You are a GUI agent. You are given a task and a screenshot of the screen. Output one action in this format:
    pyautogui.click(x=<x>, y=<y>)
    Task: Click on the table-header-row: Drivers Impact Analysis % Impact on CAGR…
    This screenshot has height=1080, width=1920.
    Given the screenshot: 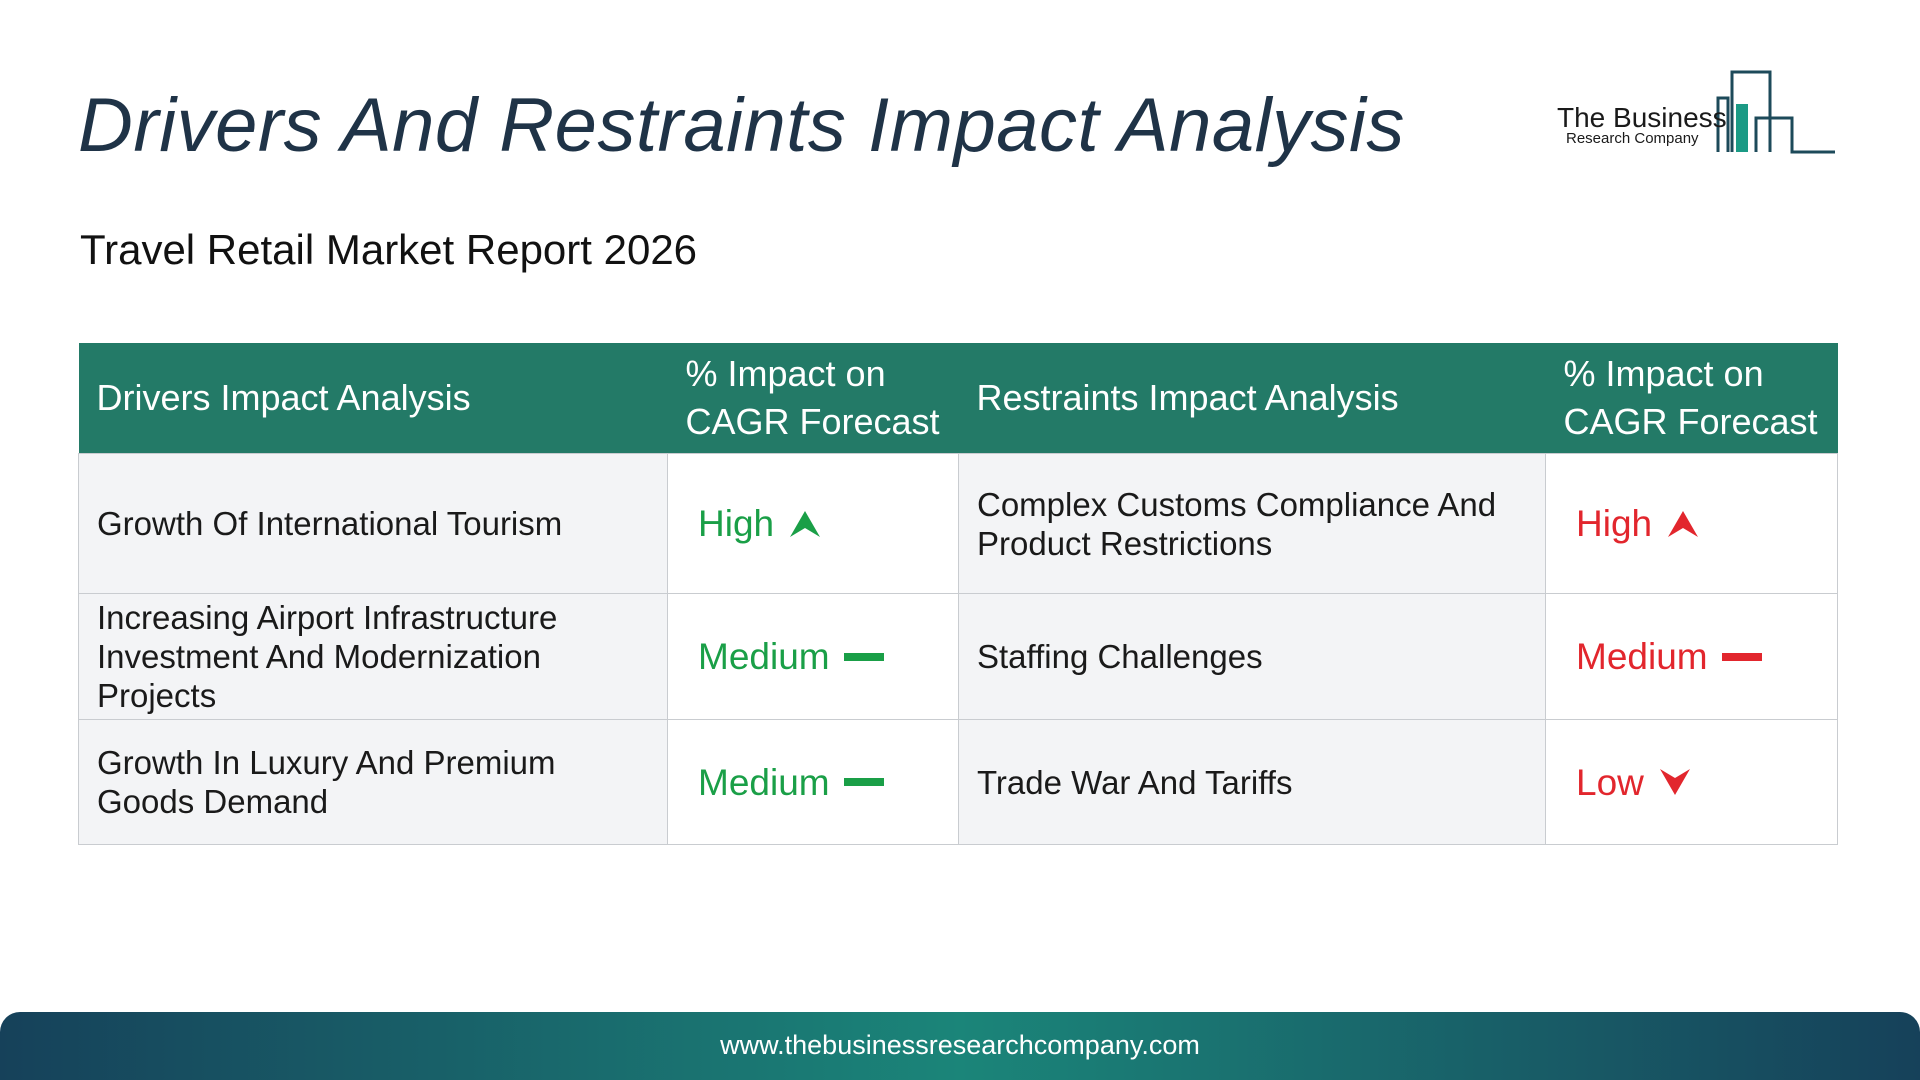 What is the action you would take?
    pyautogui.click(x=958, y=398)
    